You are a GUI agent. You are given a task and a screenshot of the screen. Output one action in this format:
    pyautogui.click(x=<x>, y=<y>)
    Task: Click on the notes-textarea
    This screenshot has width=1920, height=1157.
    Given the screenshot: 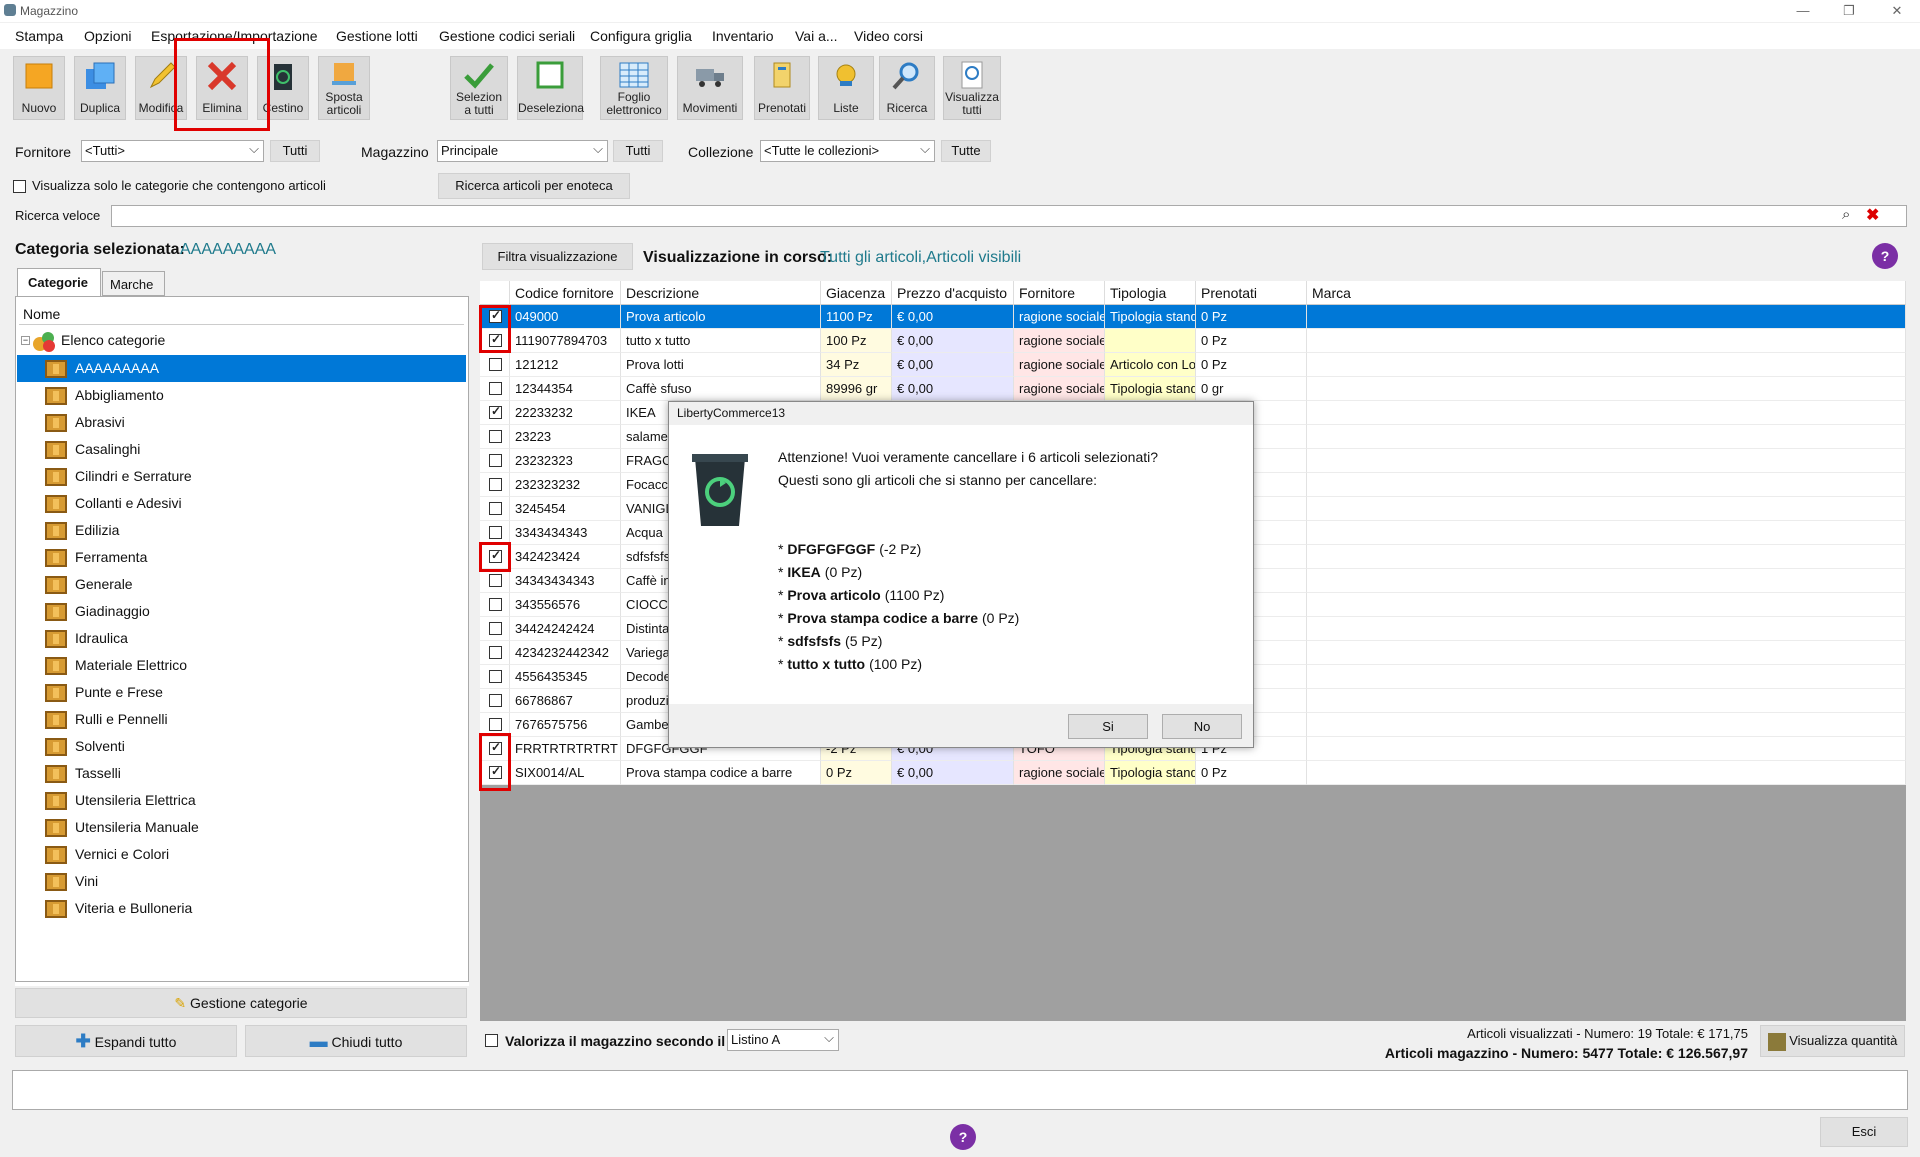 What is the action you would take?
    pyautogui.click(x=960, y=1090)
    